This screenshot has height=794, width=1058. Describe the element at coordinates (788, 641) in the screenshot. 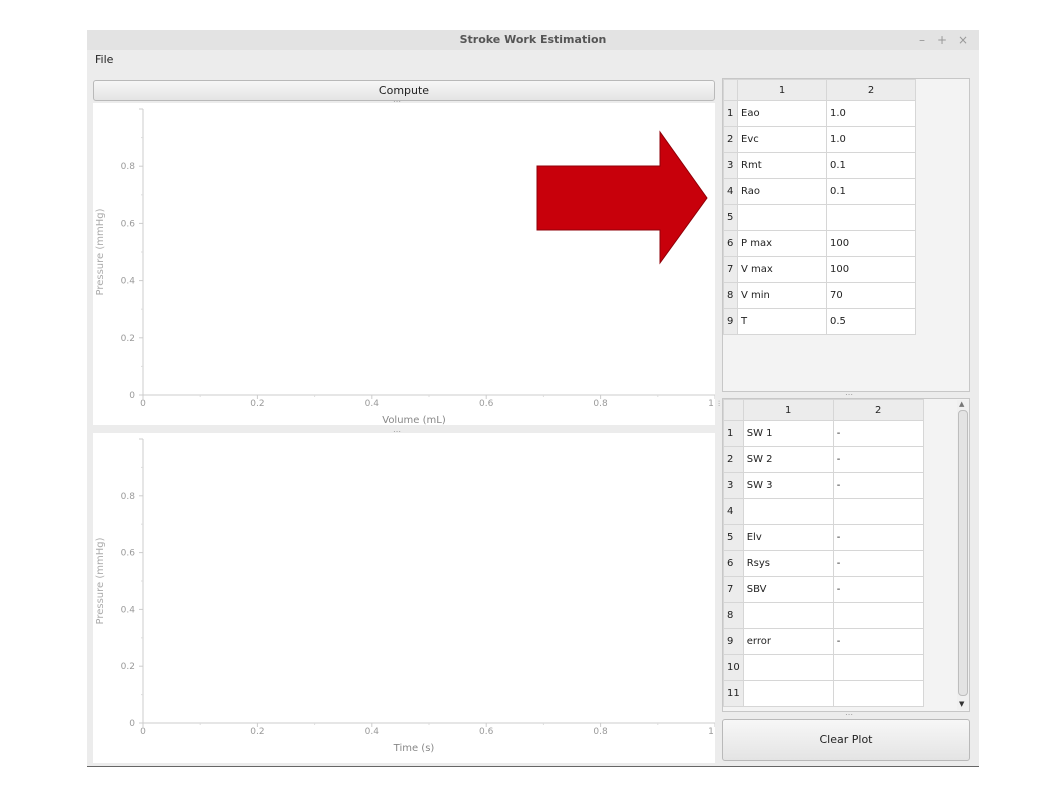

I see `result-name-cell: error` at that location.